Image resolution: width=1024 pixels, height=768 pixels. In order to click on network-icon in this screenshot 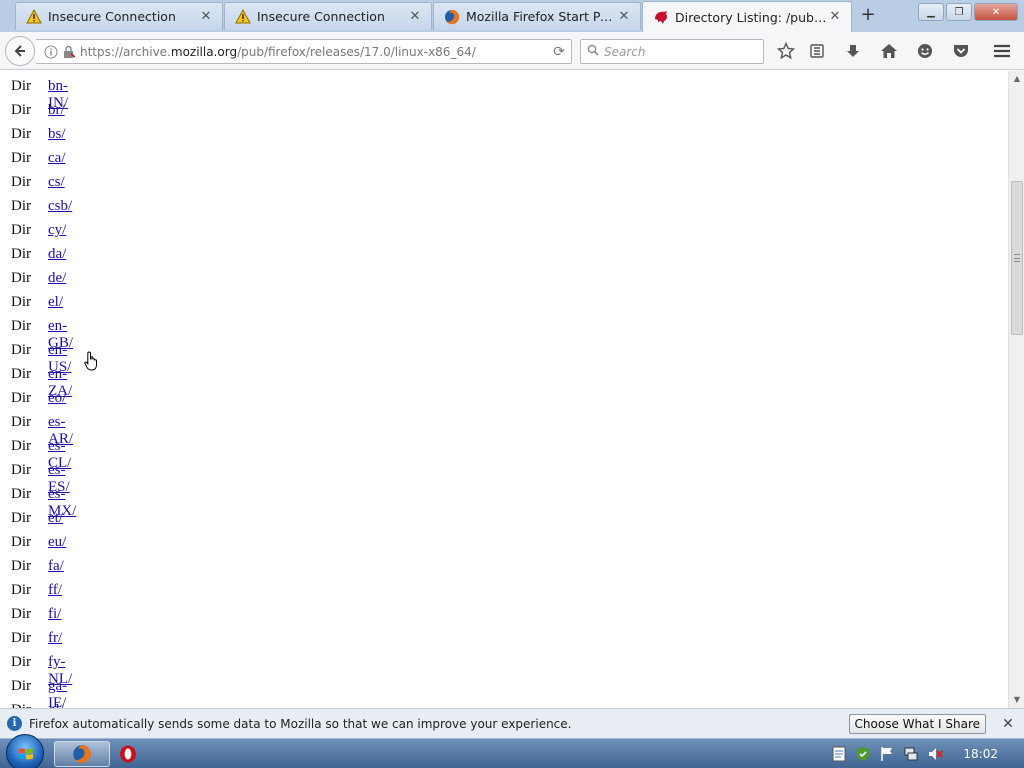, I will do `click(911, 754)`.